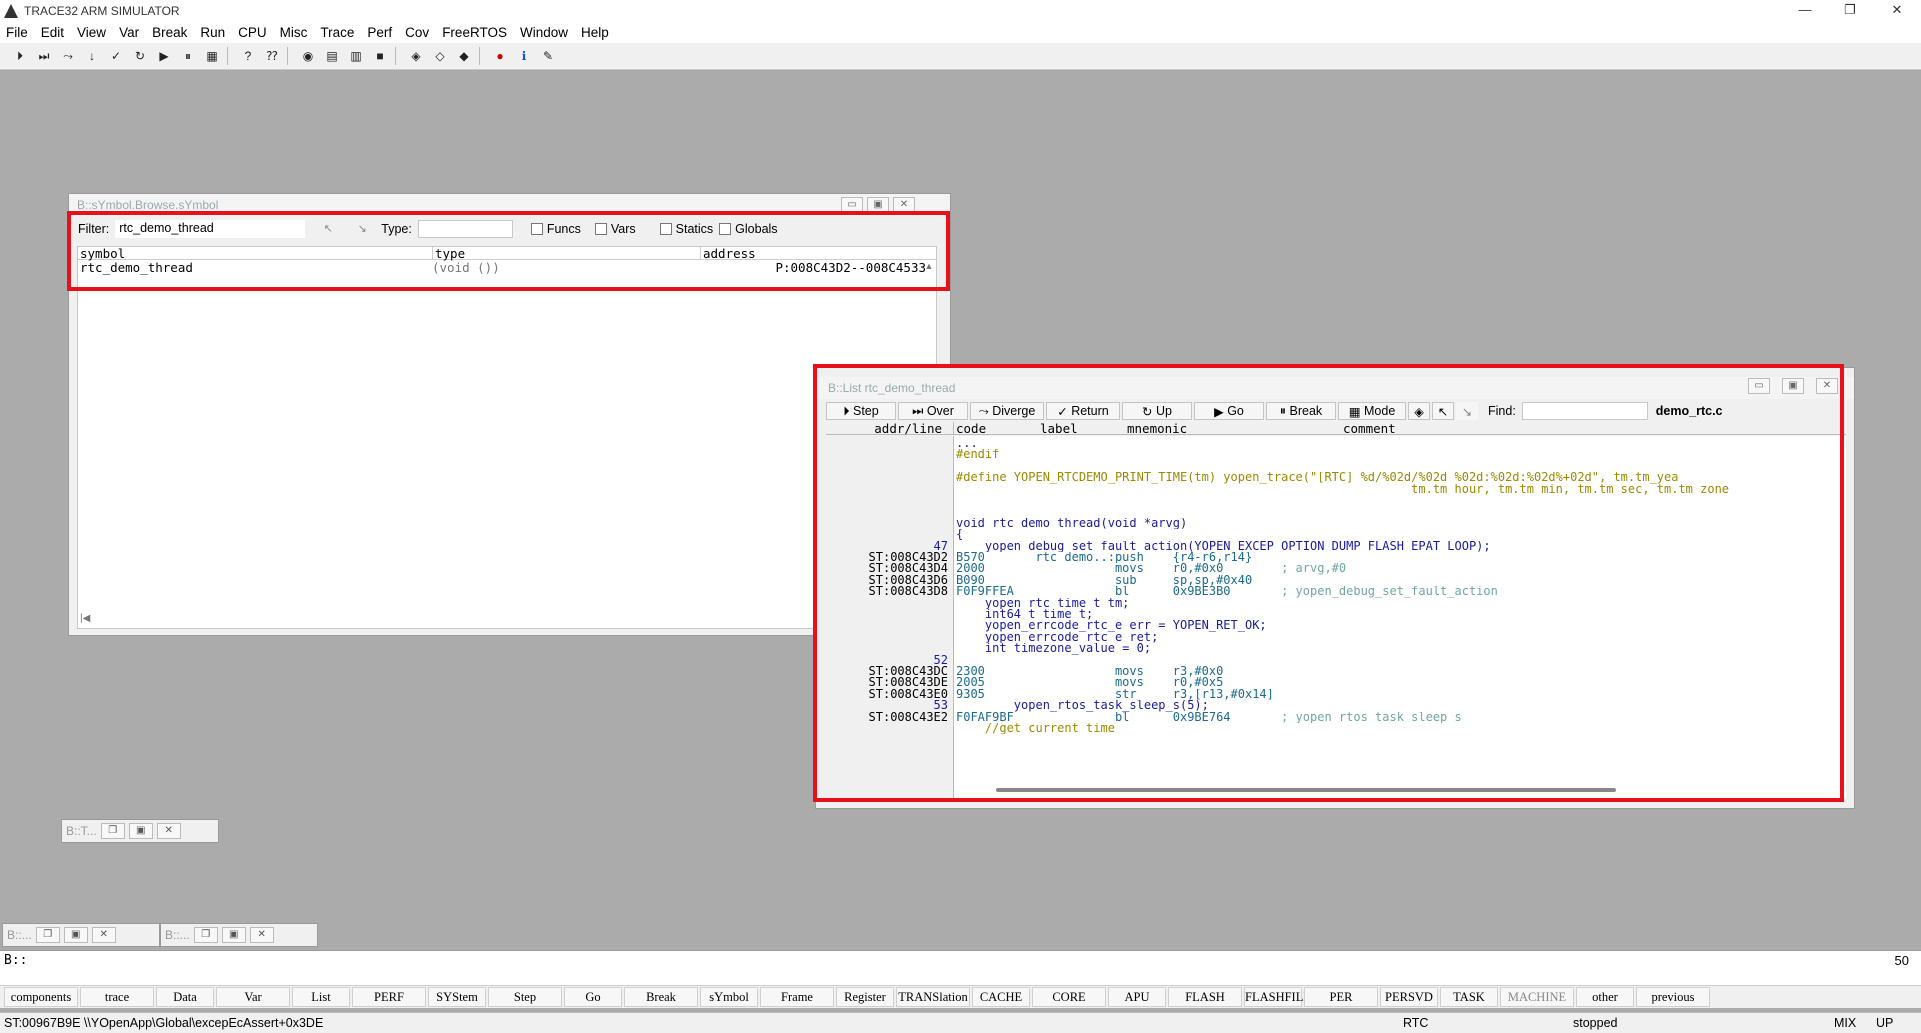 This screenshot has width=1921, height=1033. I want to click on filter-input: rtc_demo_thread, so click(210, 229).